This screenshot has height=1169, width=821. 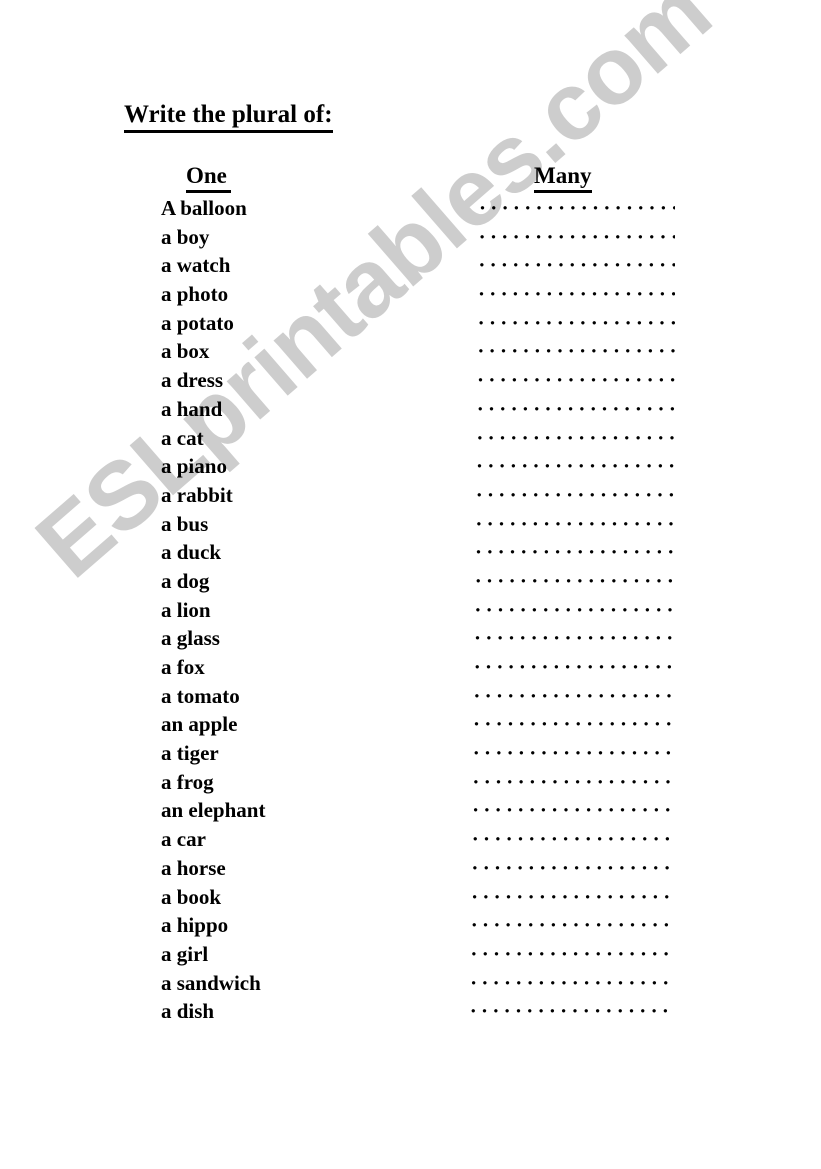 I want to click on worksheet-row: a dish ························, so click(x=410, y=1013).